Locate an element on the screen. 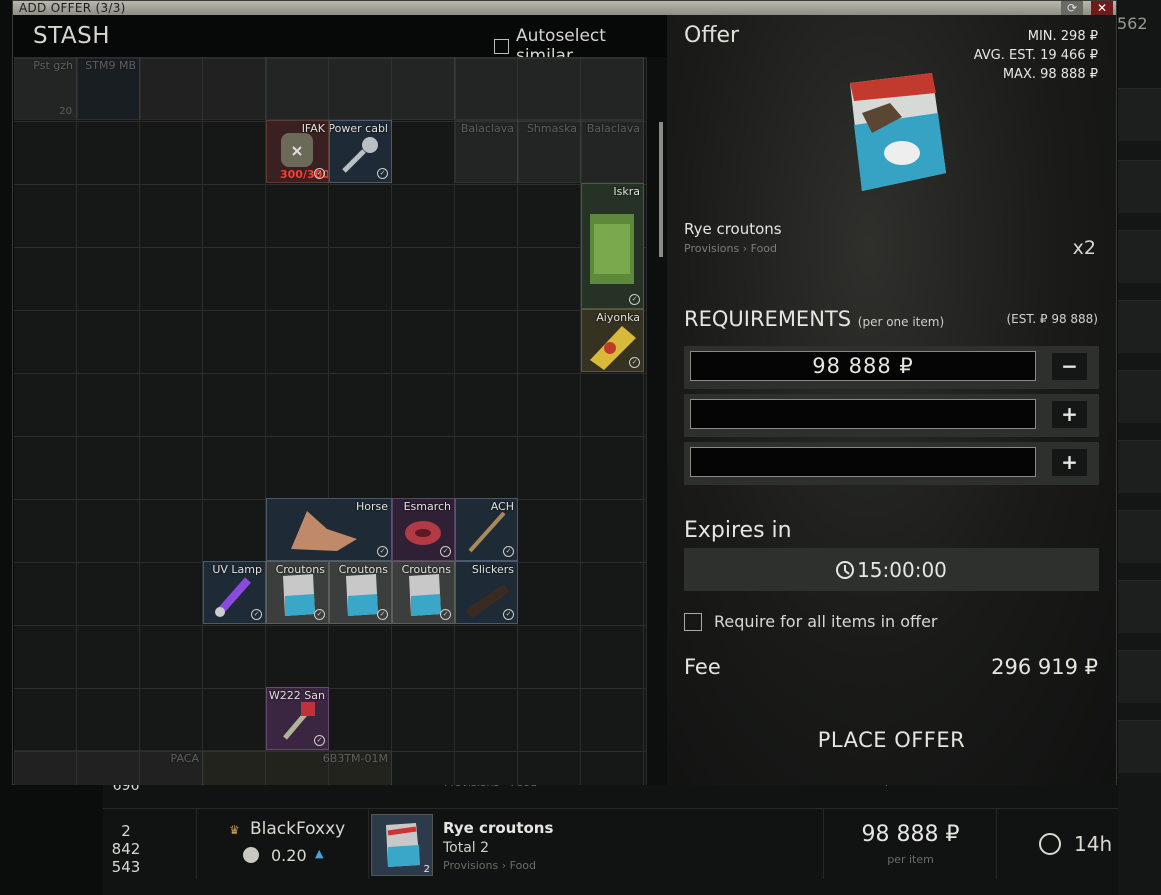 This screenshot has width=1161, height=895. requirements-note: (per one item) is located at coordinates (901, 322).